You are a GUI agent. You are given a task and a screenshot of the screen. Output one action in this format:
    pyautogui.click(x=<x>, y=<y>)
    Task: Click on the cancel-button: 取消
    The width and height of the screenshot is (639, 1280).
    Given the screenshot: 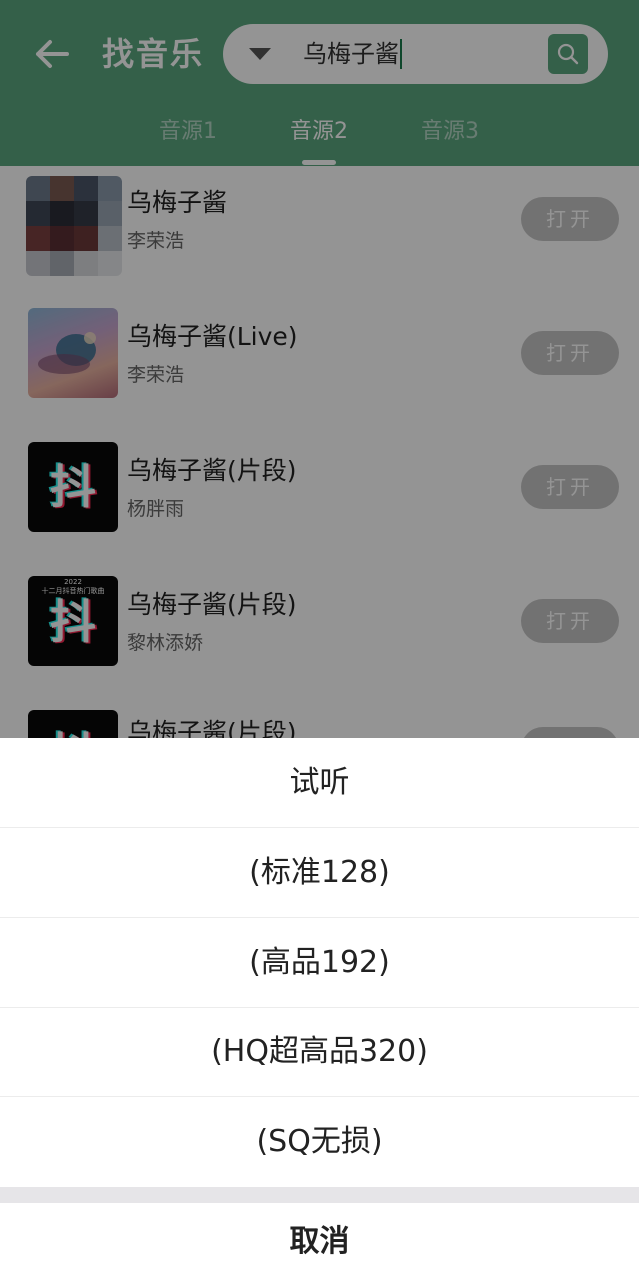 What is the action you would take?
    pyautogui.click(x=319, y=1241)
    